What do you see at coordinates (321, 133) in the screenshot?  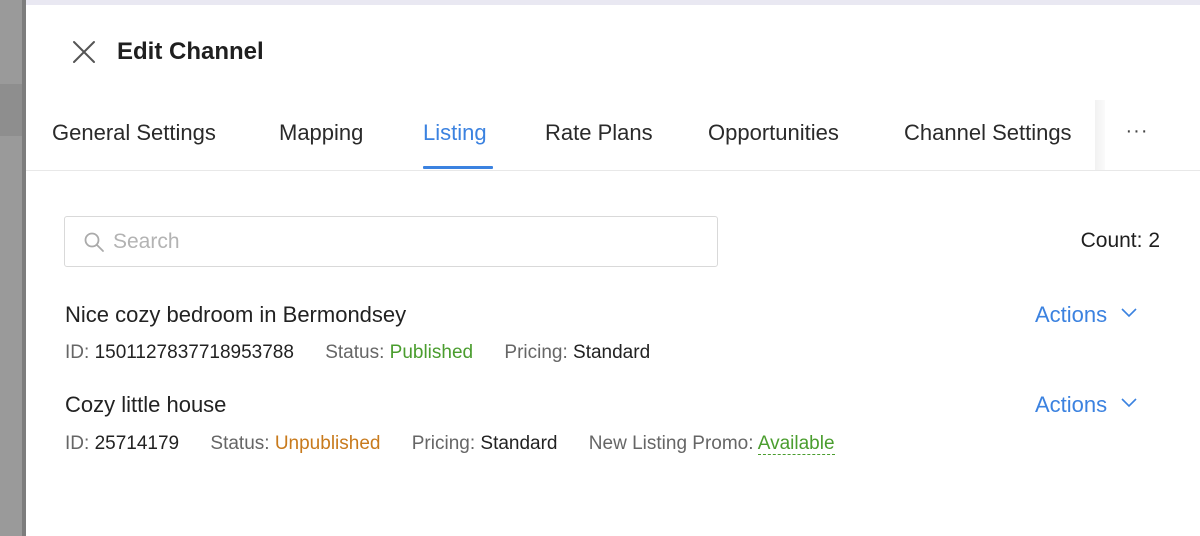 I see `tab-mapping: Mapping` at bounding box center [321, 133].